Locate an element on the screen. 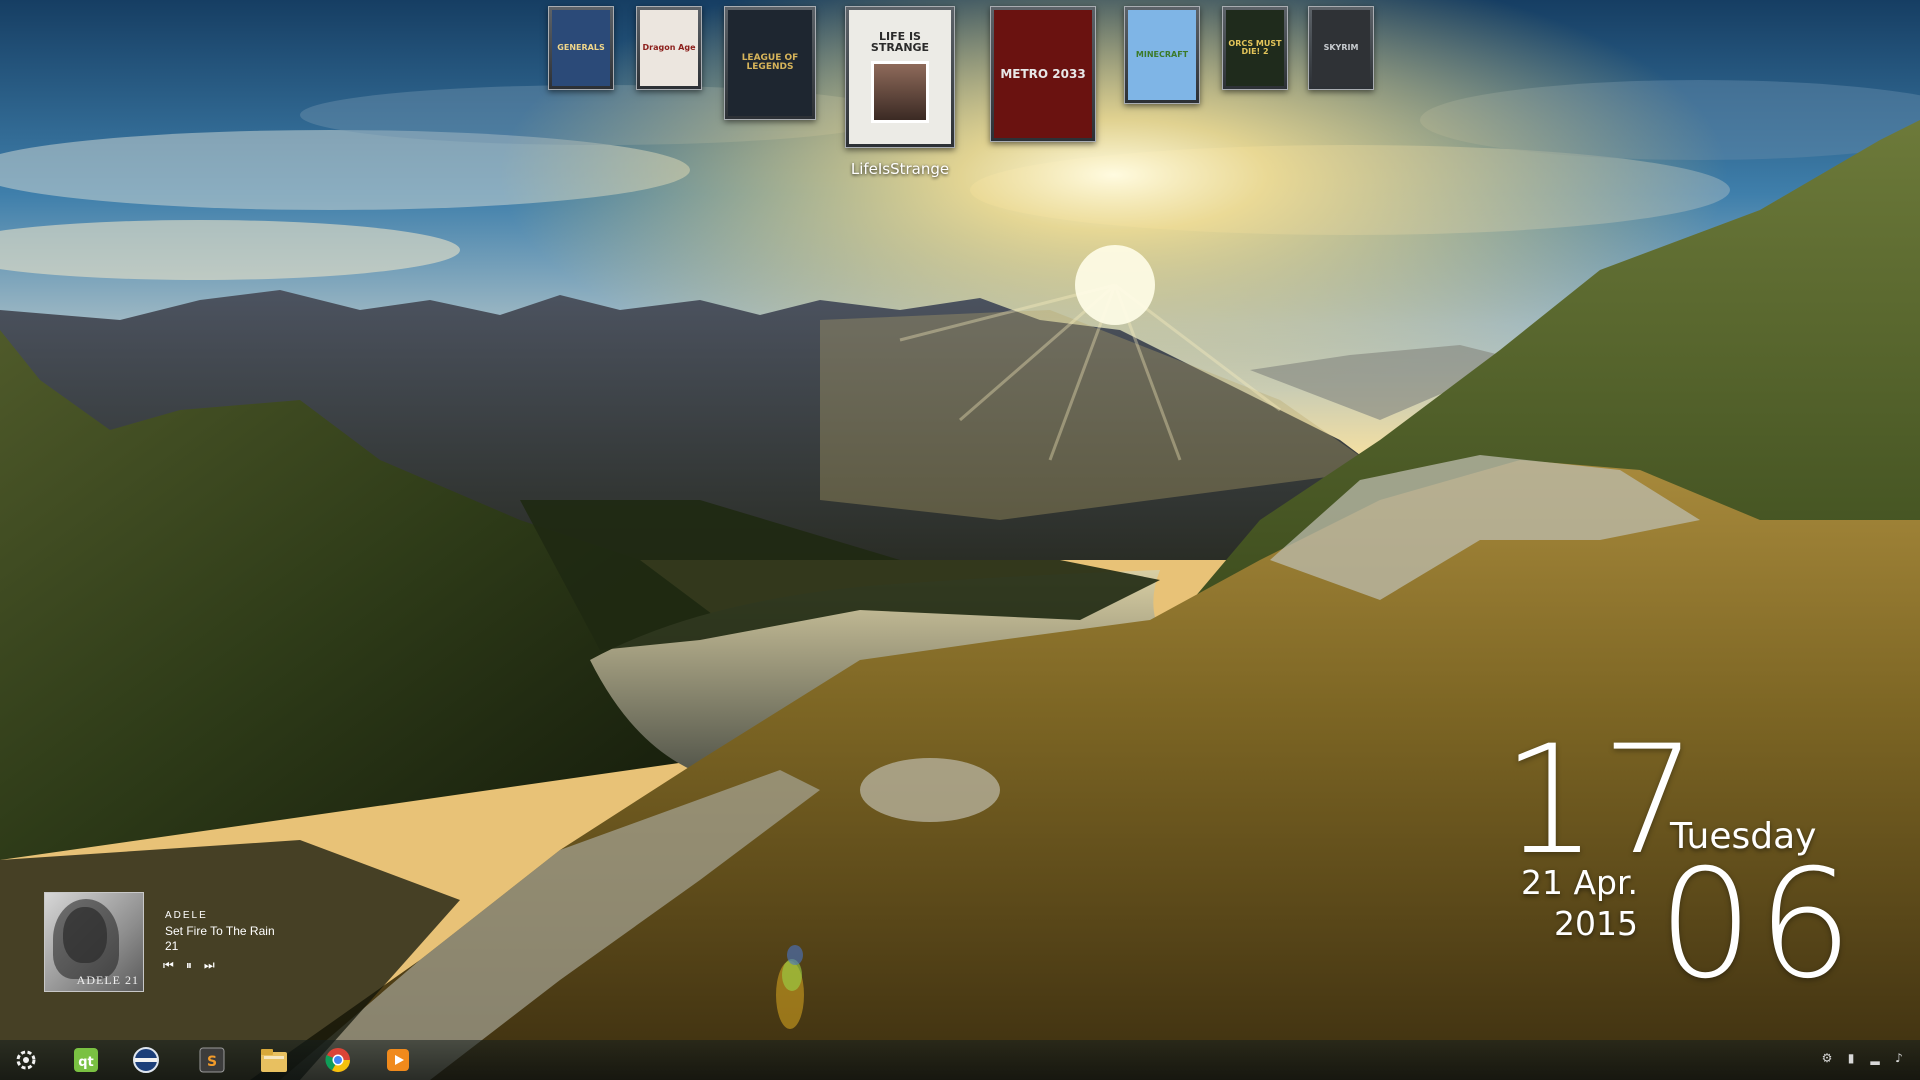 The width and height of the screenshot is (1920, 1080). game-cover-title: LIFE IS STRANGE is located at coordinates (900, 42).